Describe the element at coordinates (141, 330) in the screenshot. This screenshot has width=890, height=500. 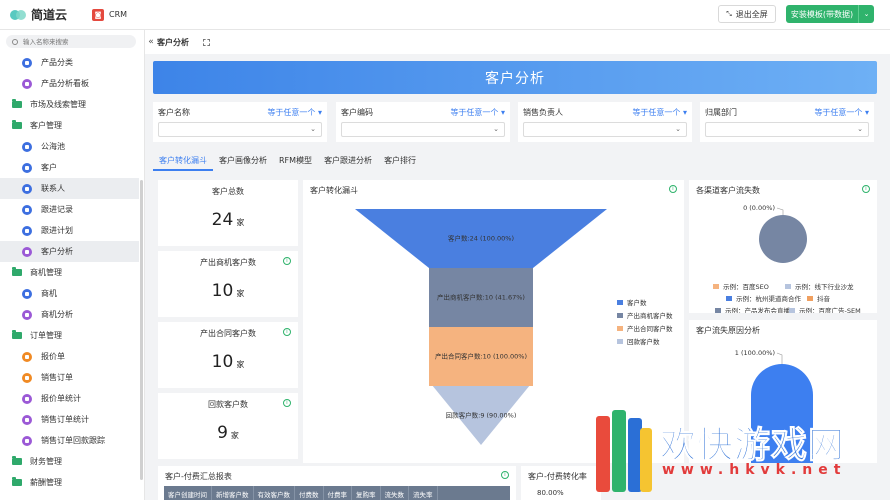
I see `sidebar-scrollbar` at that location.